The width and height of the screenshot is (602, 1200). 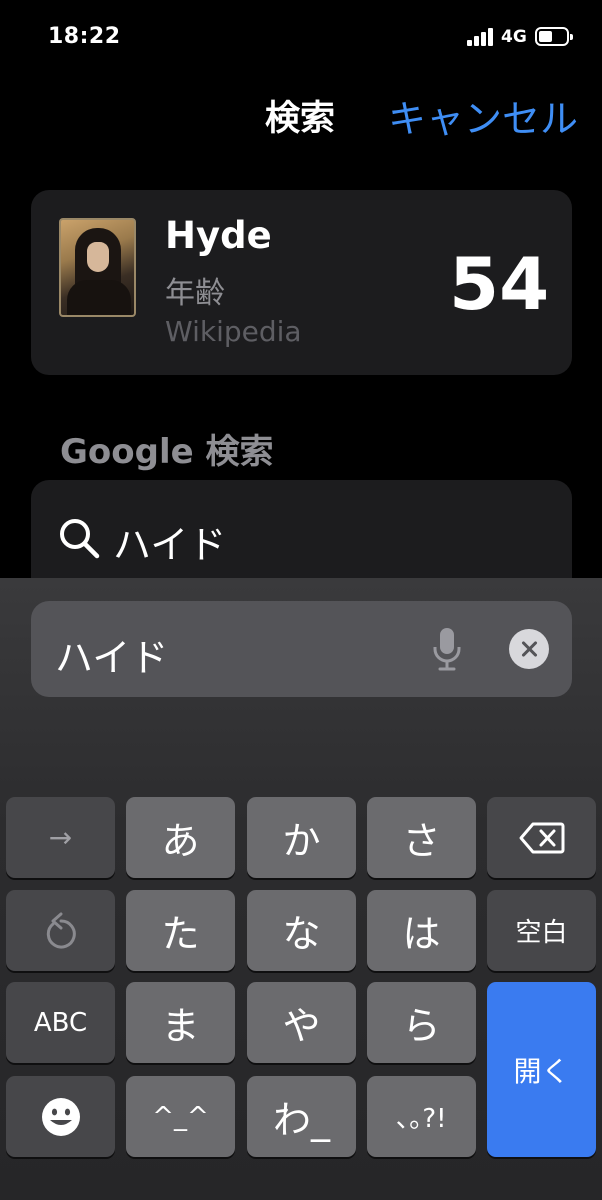 What do you see at coordinates (170, 545) in the screenshot?
I see `suggestion-text: ハイド` at bounding box center [170, 545].